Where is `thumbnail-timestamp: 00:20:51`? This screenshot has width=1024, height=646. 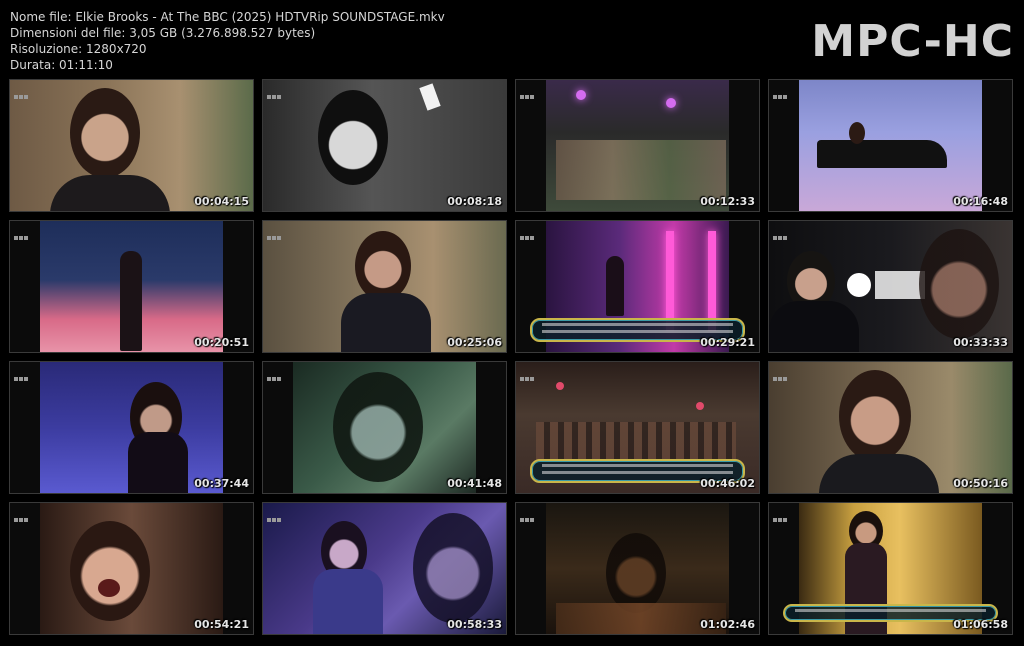 thumbnail-timestamp: 00:20:51 is located at coordinates (221, 342).